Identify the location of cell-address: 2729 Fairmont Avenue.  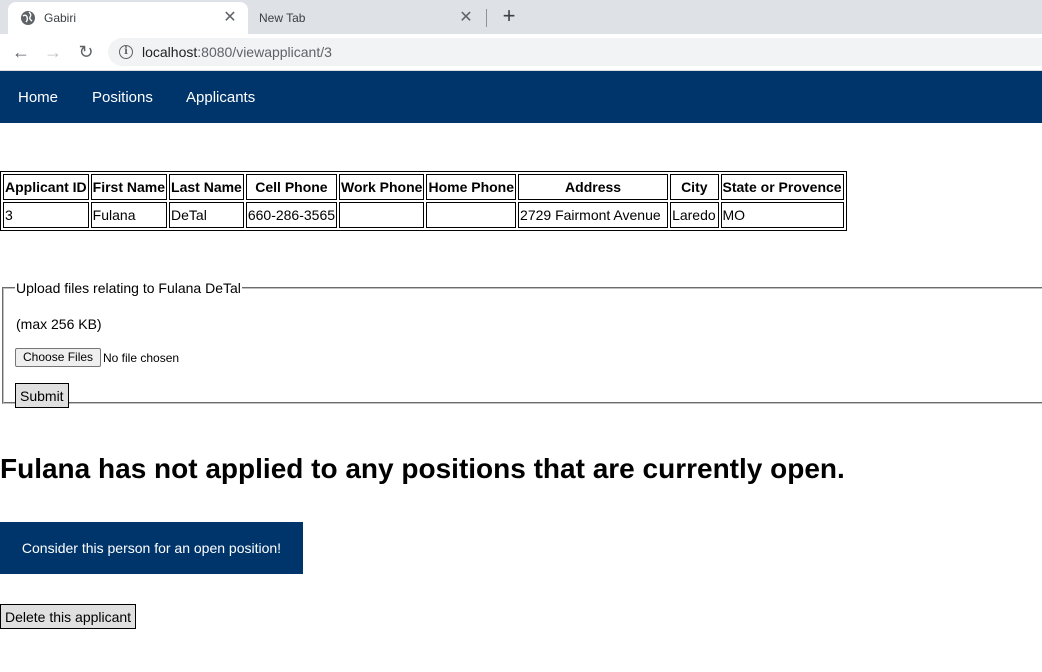
(593, 215).